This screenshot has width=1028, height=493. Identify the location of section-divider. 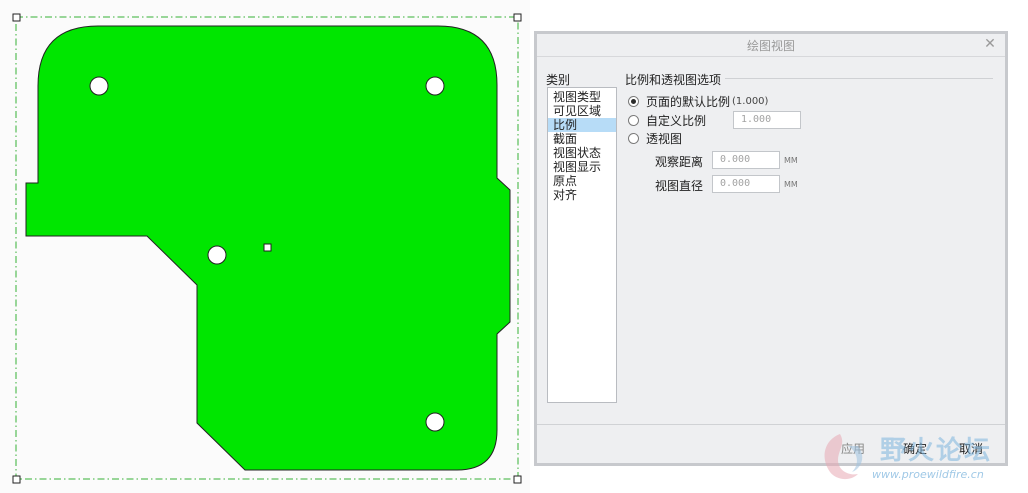
(859, 78).